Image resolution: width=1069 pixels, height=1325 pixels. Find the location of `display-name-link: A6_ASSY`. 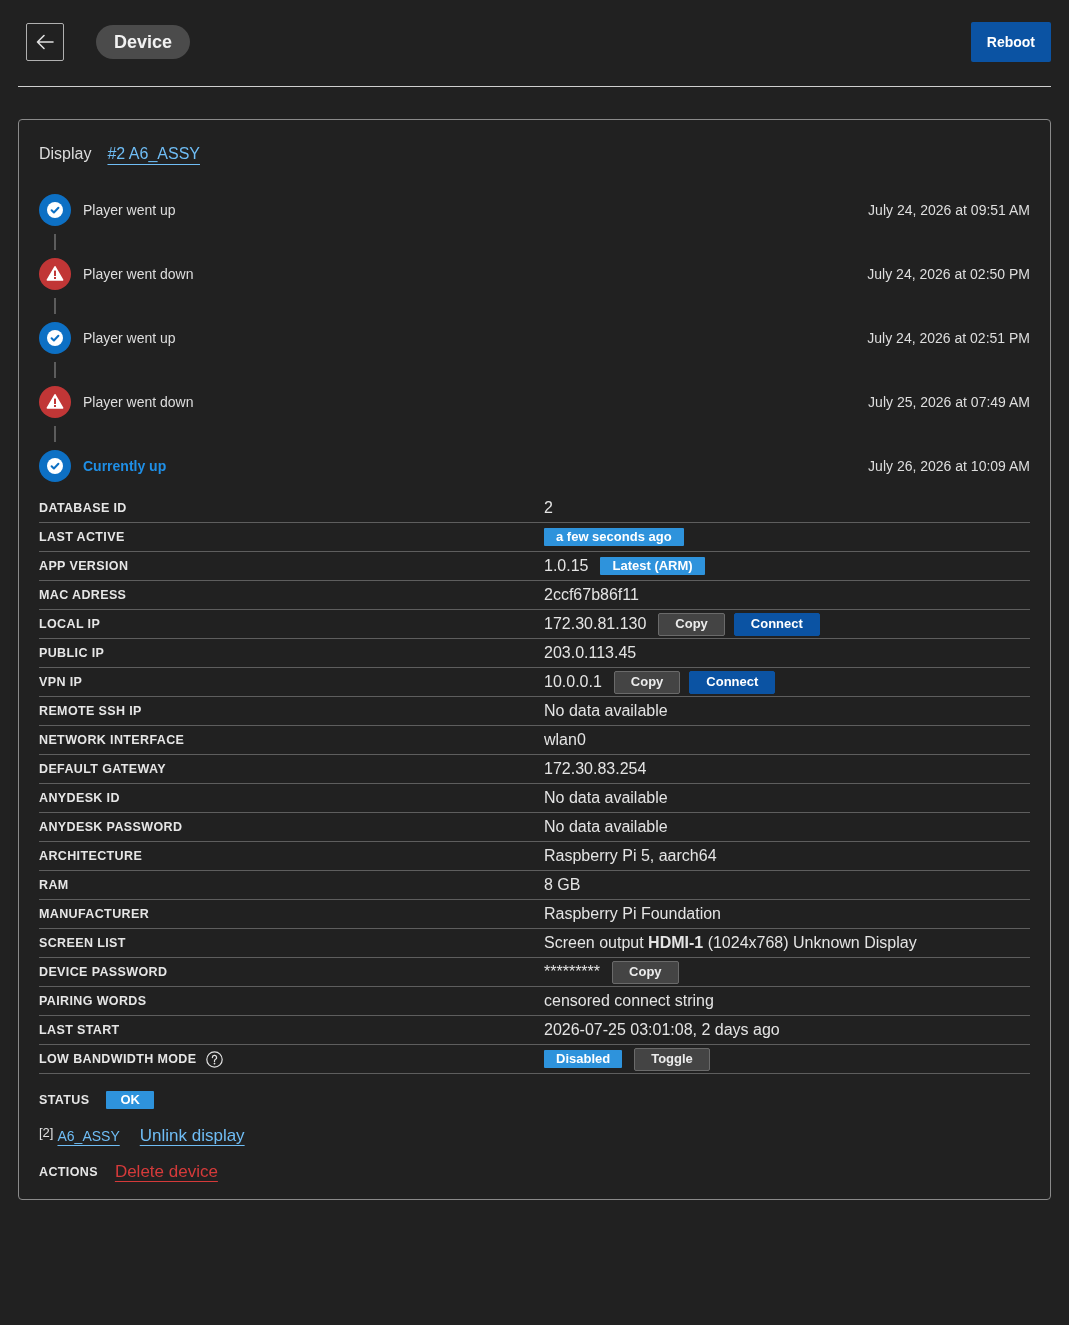

display-name-link: A6_ASSY is located at coordinates (88, 1136).